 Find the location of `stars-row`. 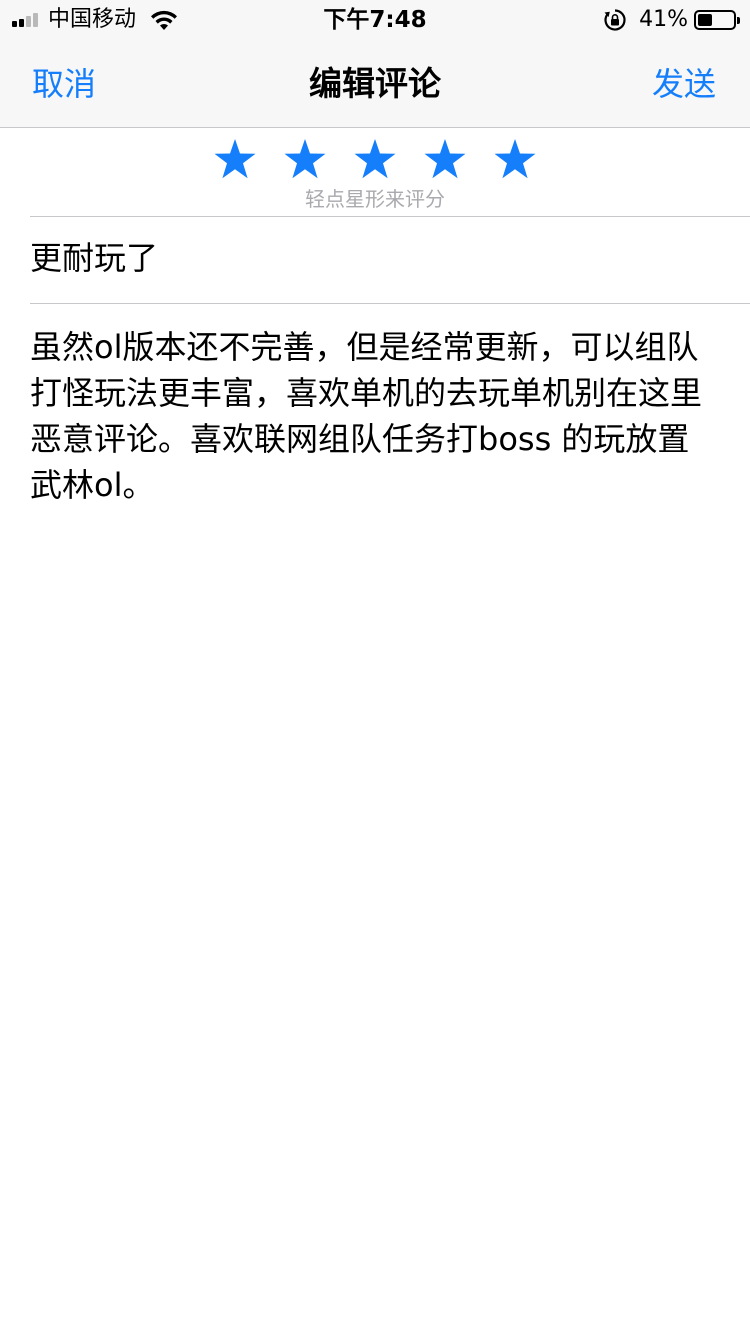

stars-row is located at coordinates (375, 160).